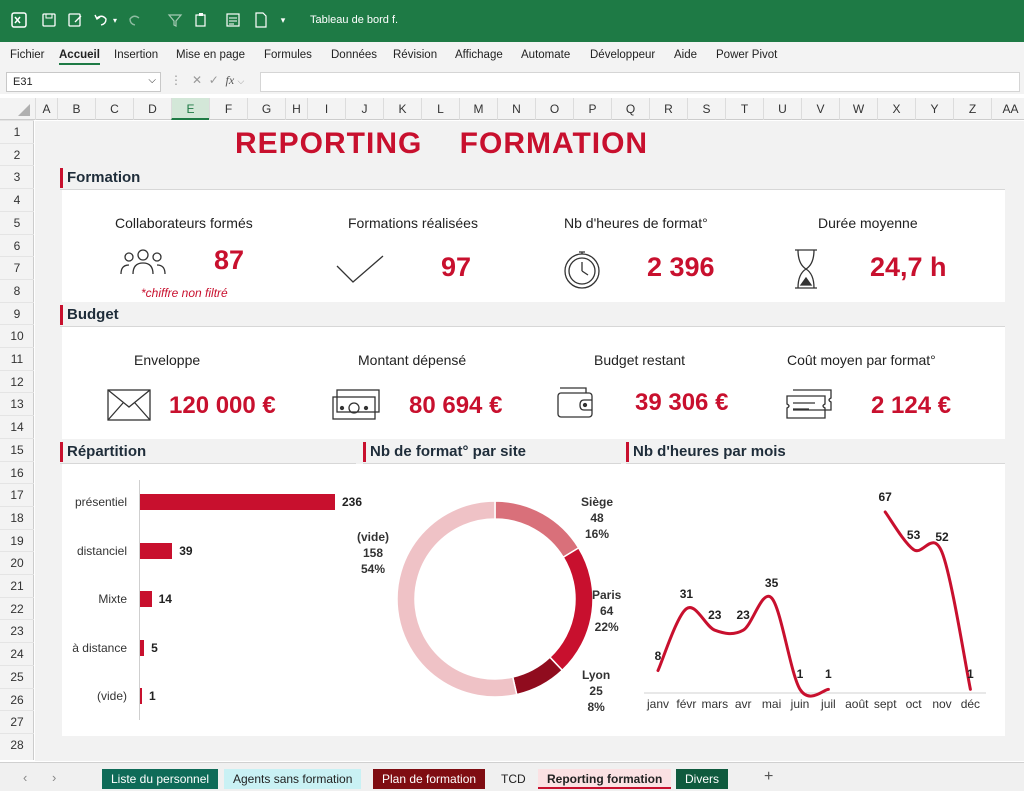 This screenshot has height=791, width=1024. I want to click on redo-icon, so click(135, 20).